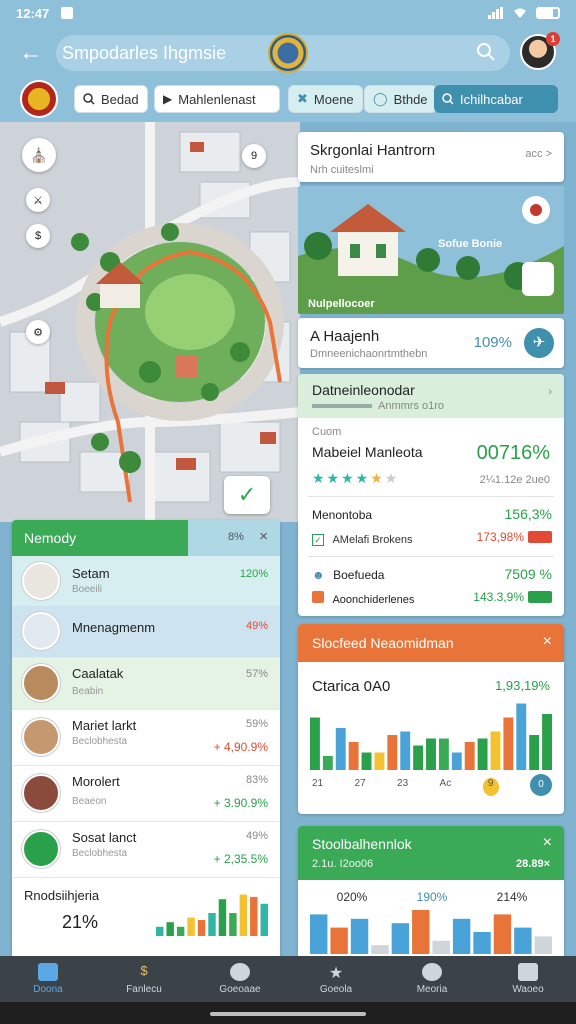 This screenshot has width=576, height=1024. I want to click on filter-chip-3: ✖ Moene, so click(325, 99).